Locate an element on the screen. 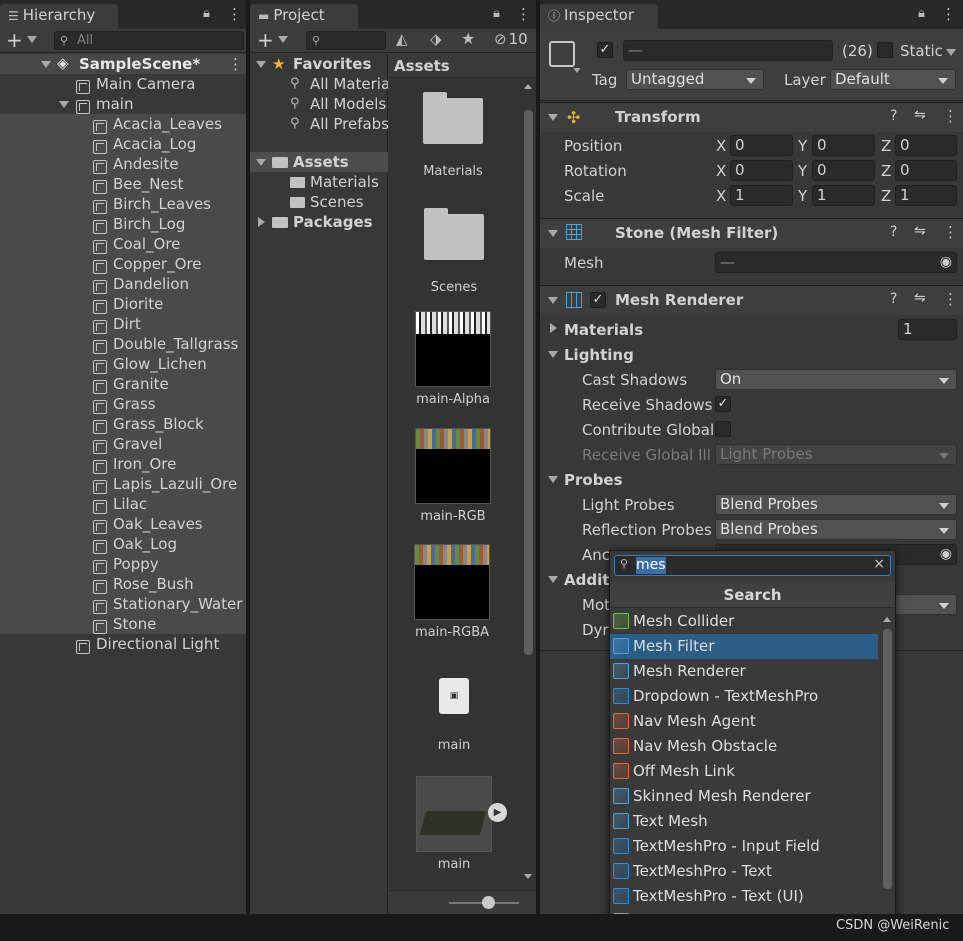 This screenshot has height=941, width=963. scroll-up-icon is located at coordinates (528, 86).